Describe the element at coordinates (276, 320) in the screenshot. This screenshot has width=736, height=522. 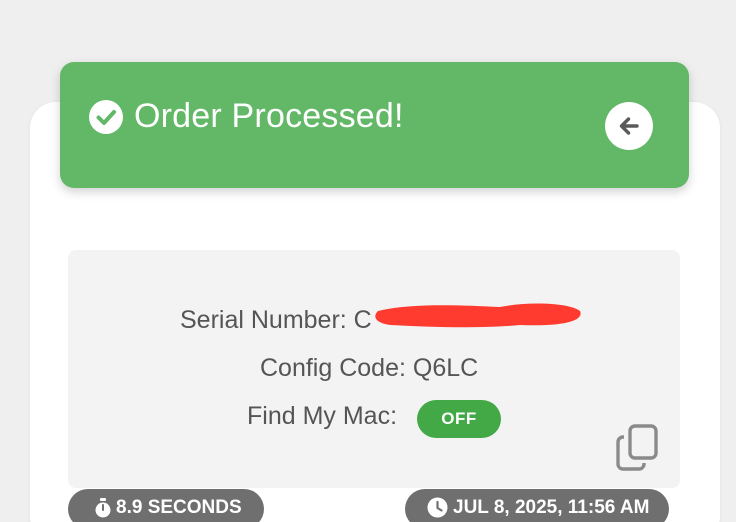
I see `serial-number-label: Serial Number: C` at that location.